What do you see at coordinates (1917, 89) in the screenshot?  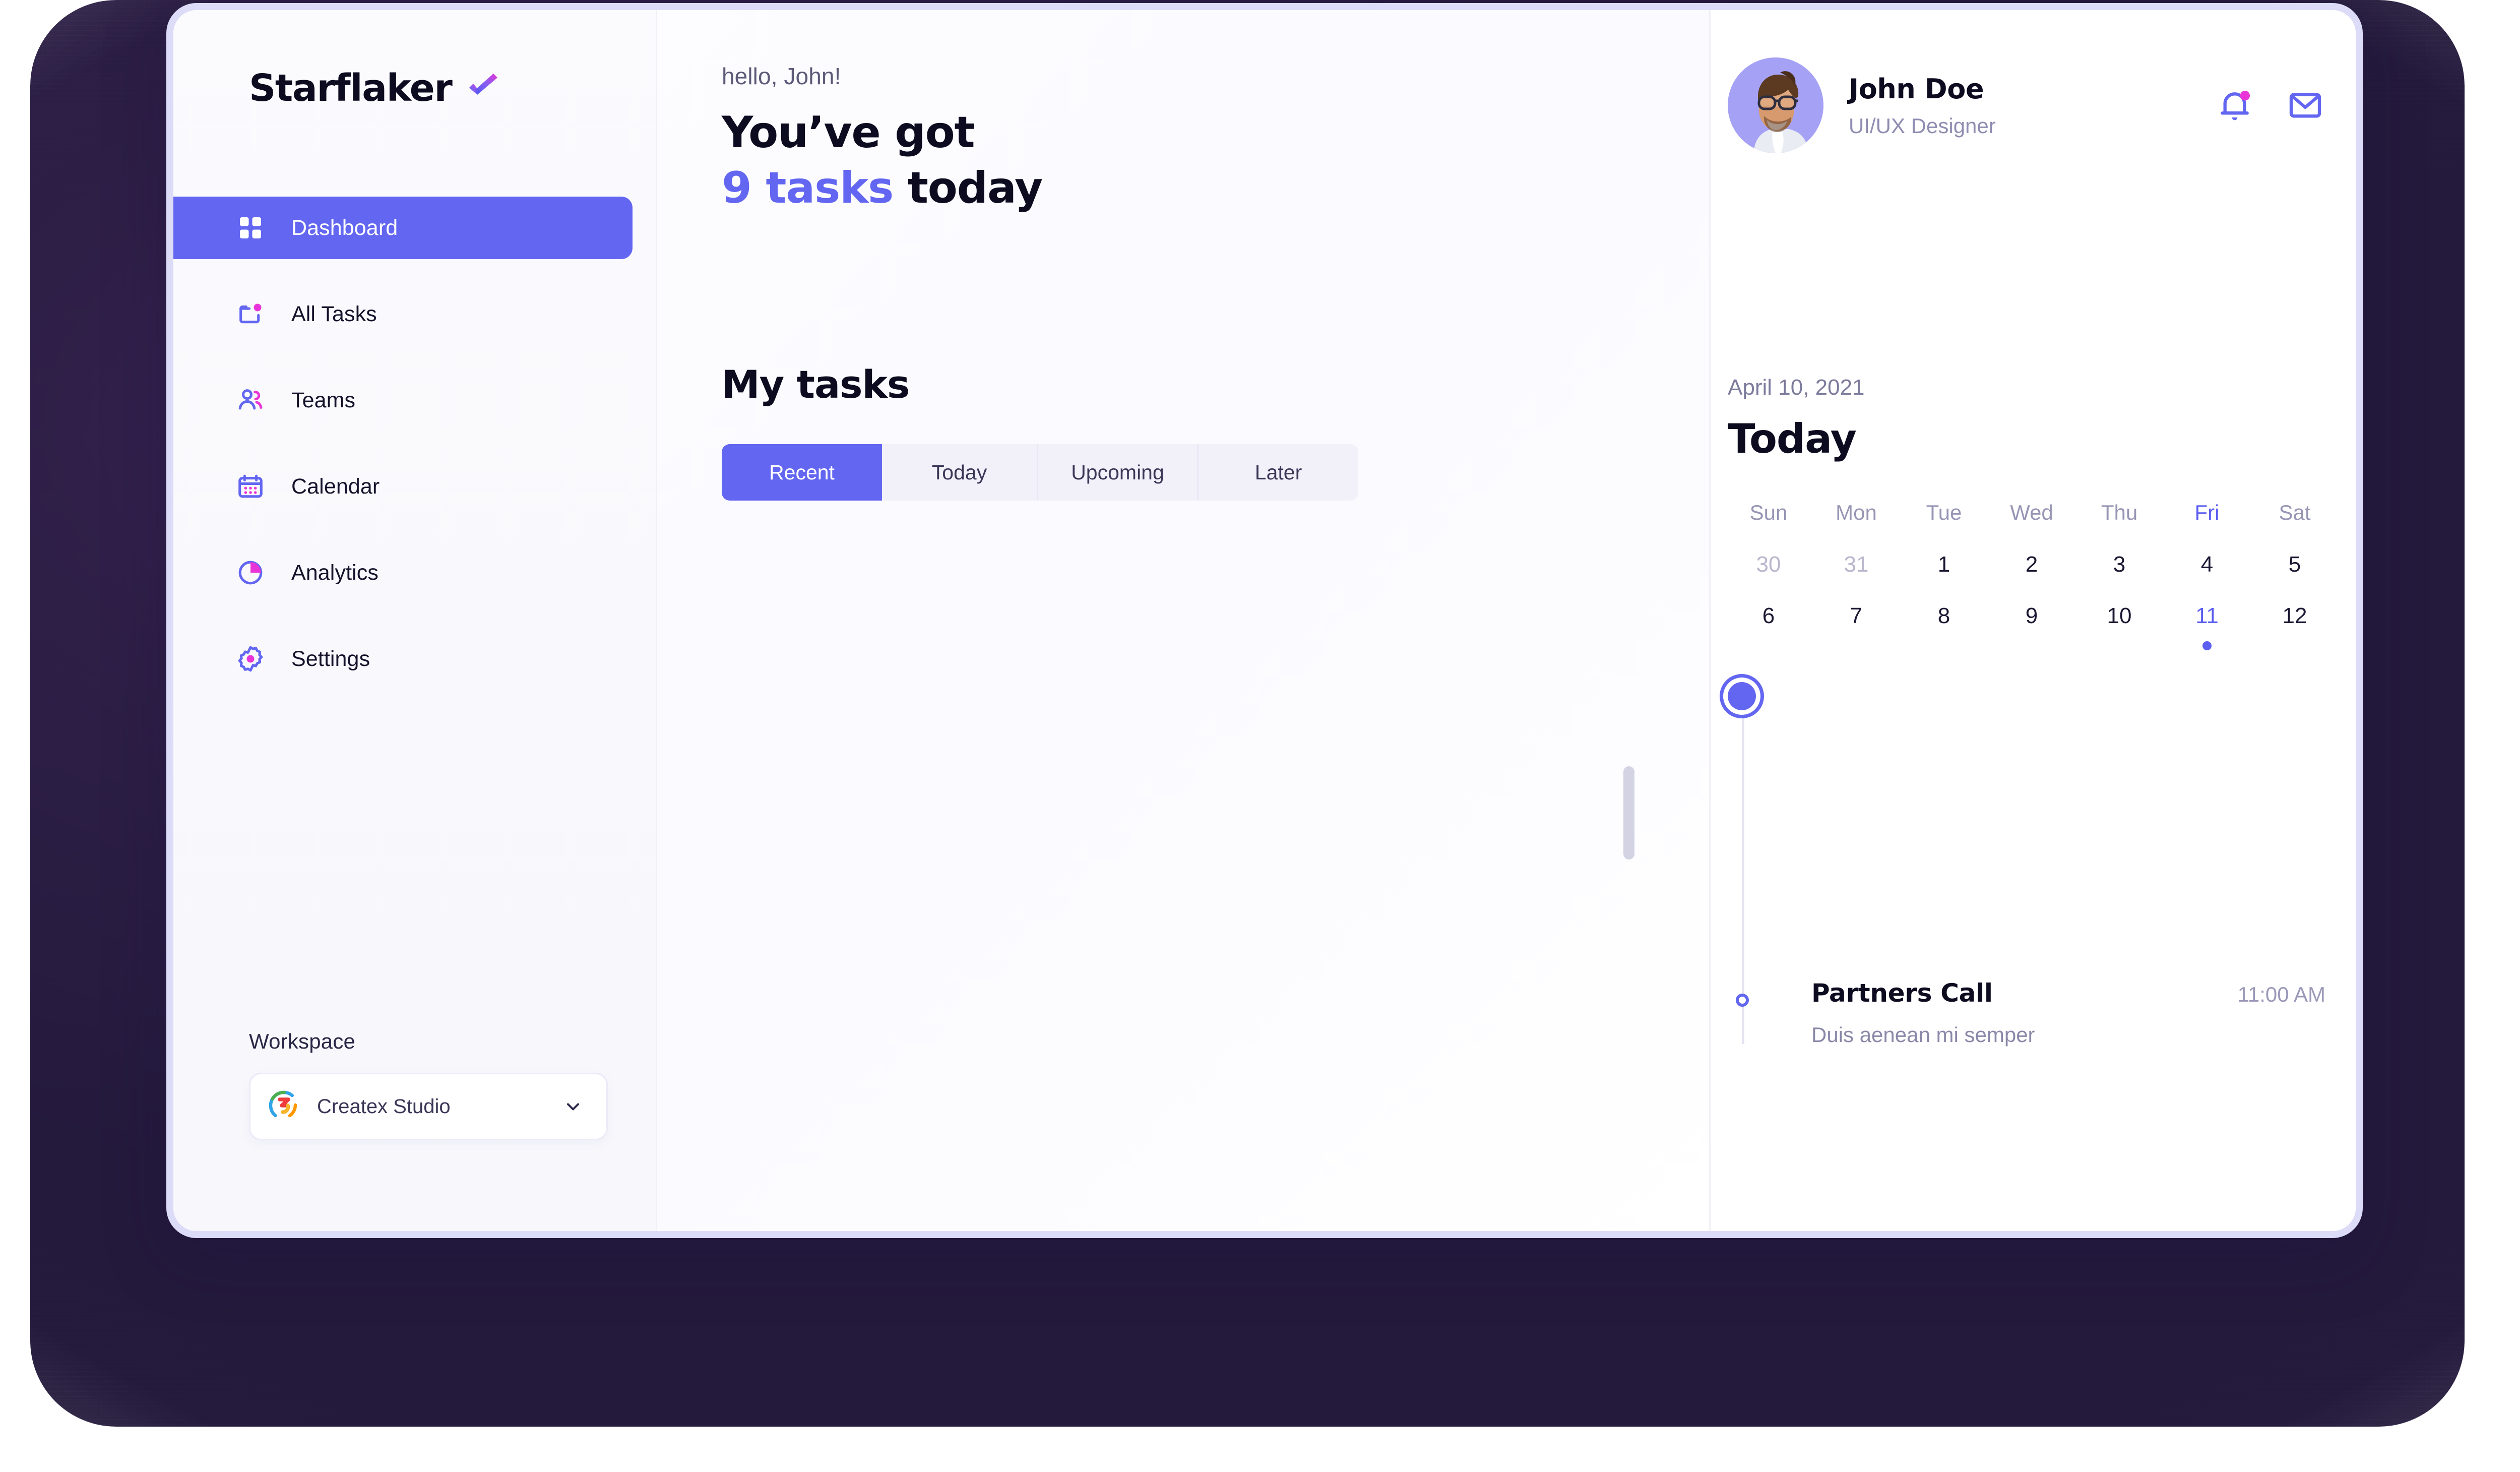 I see `profile-name: John Doe` at bounding box center [1917, 89].